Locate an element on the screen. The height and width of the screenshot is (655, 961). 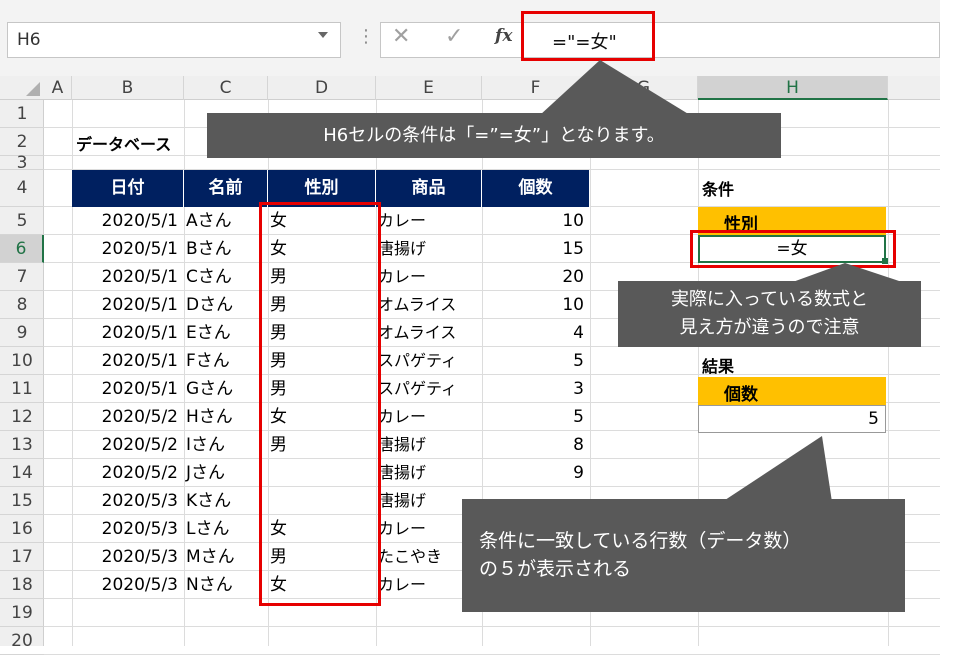
callout-formula-note: H6セルの条件は「=”=女”」となります。 is located at coordinates (494, 135).